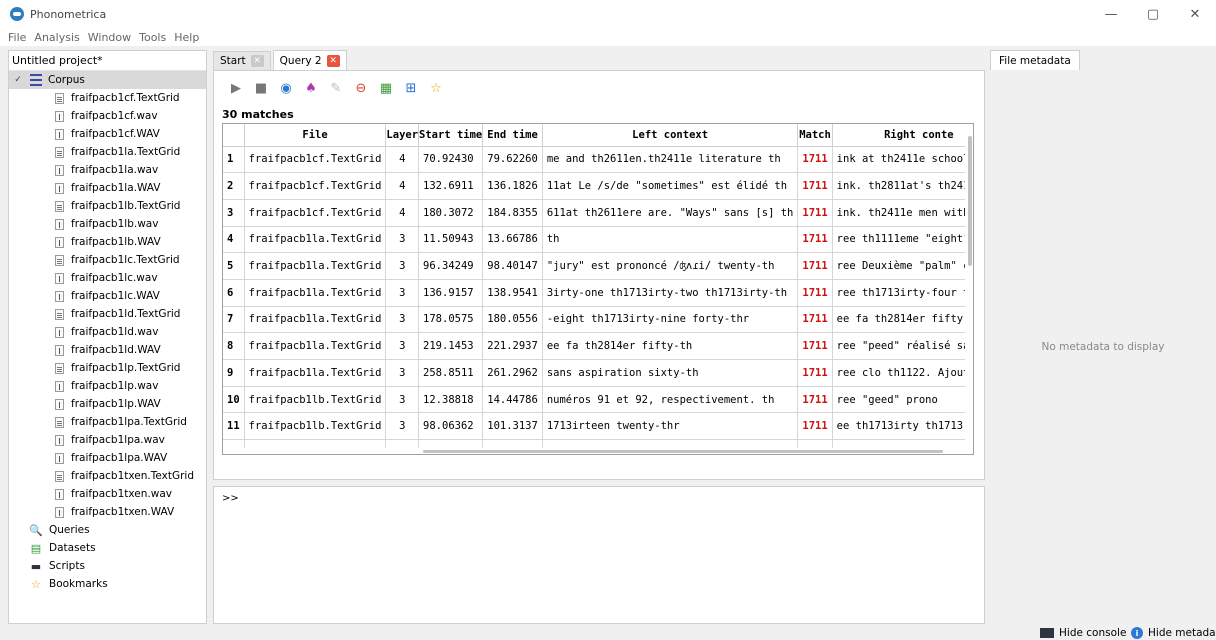  I want to click on ufo-icon: ♠, so click(311, 88).